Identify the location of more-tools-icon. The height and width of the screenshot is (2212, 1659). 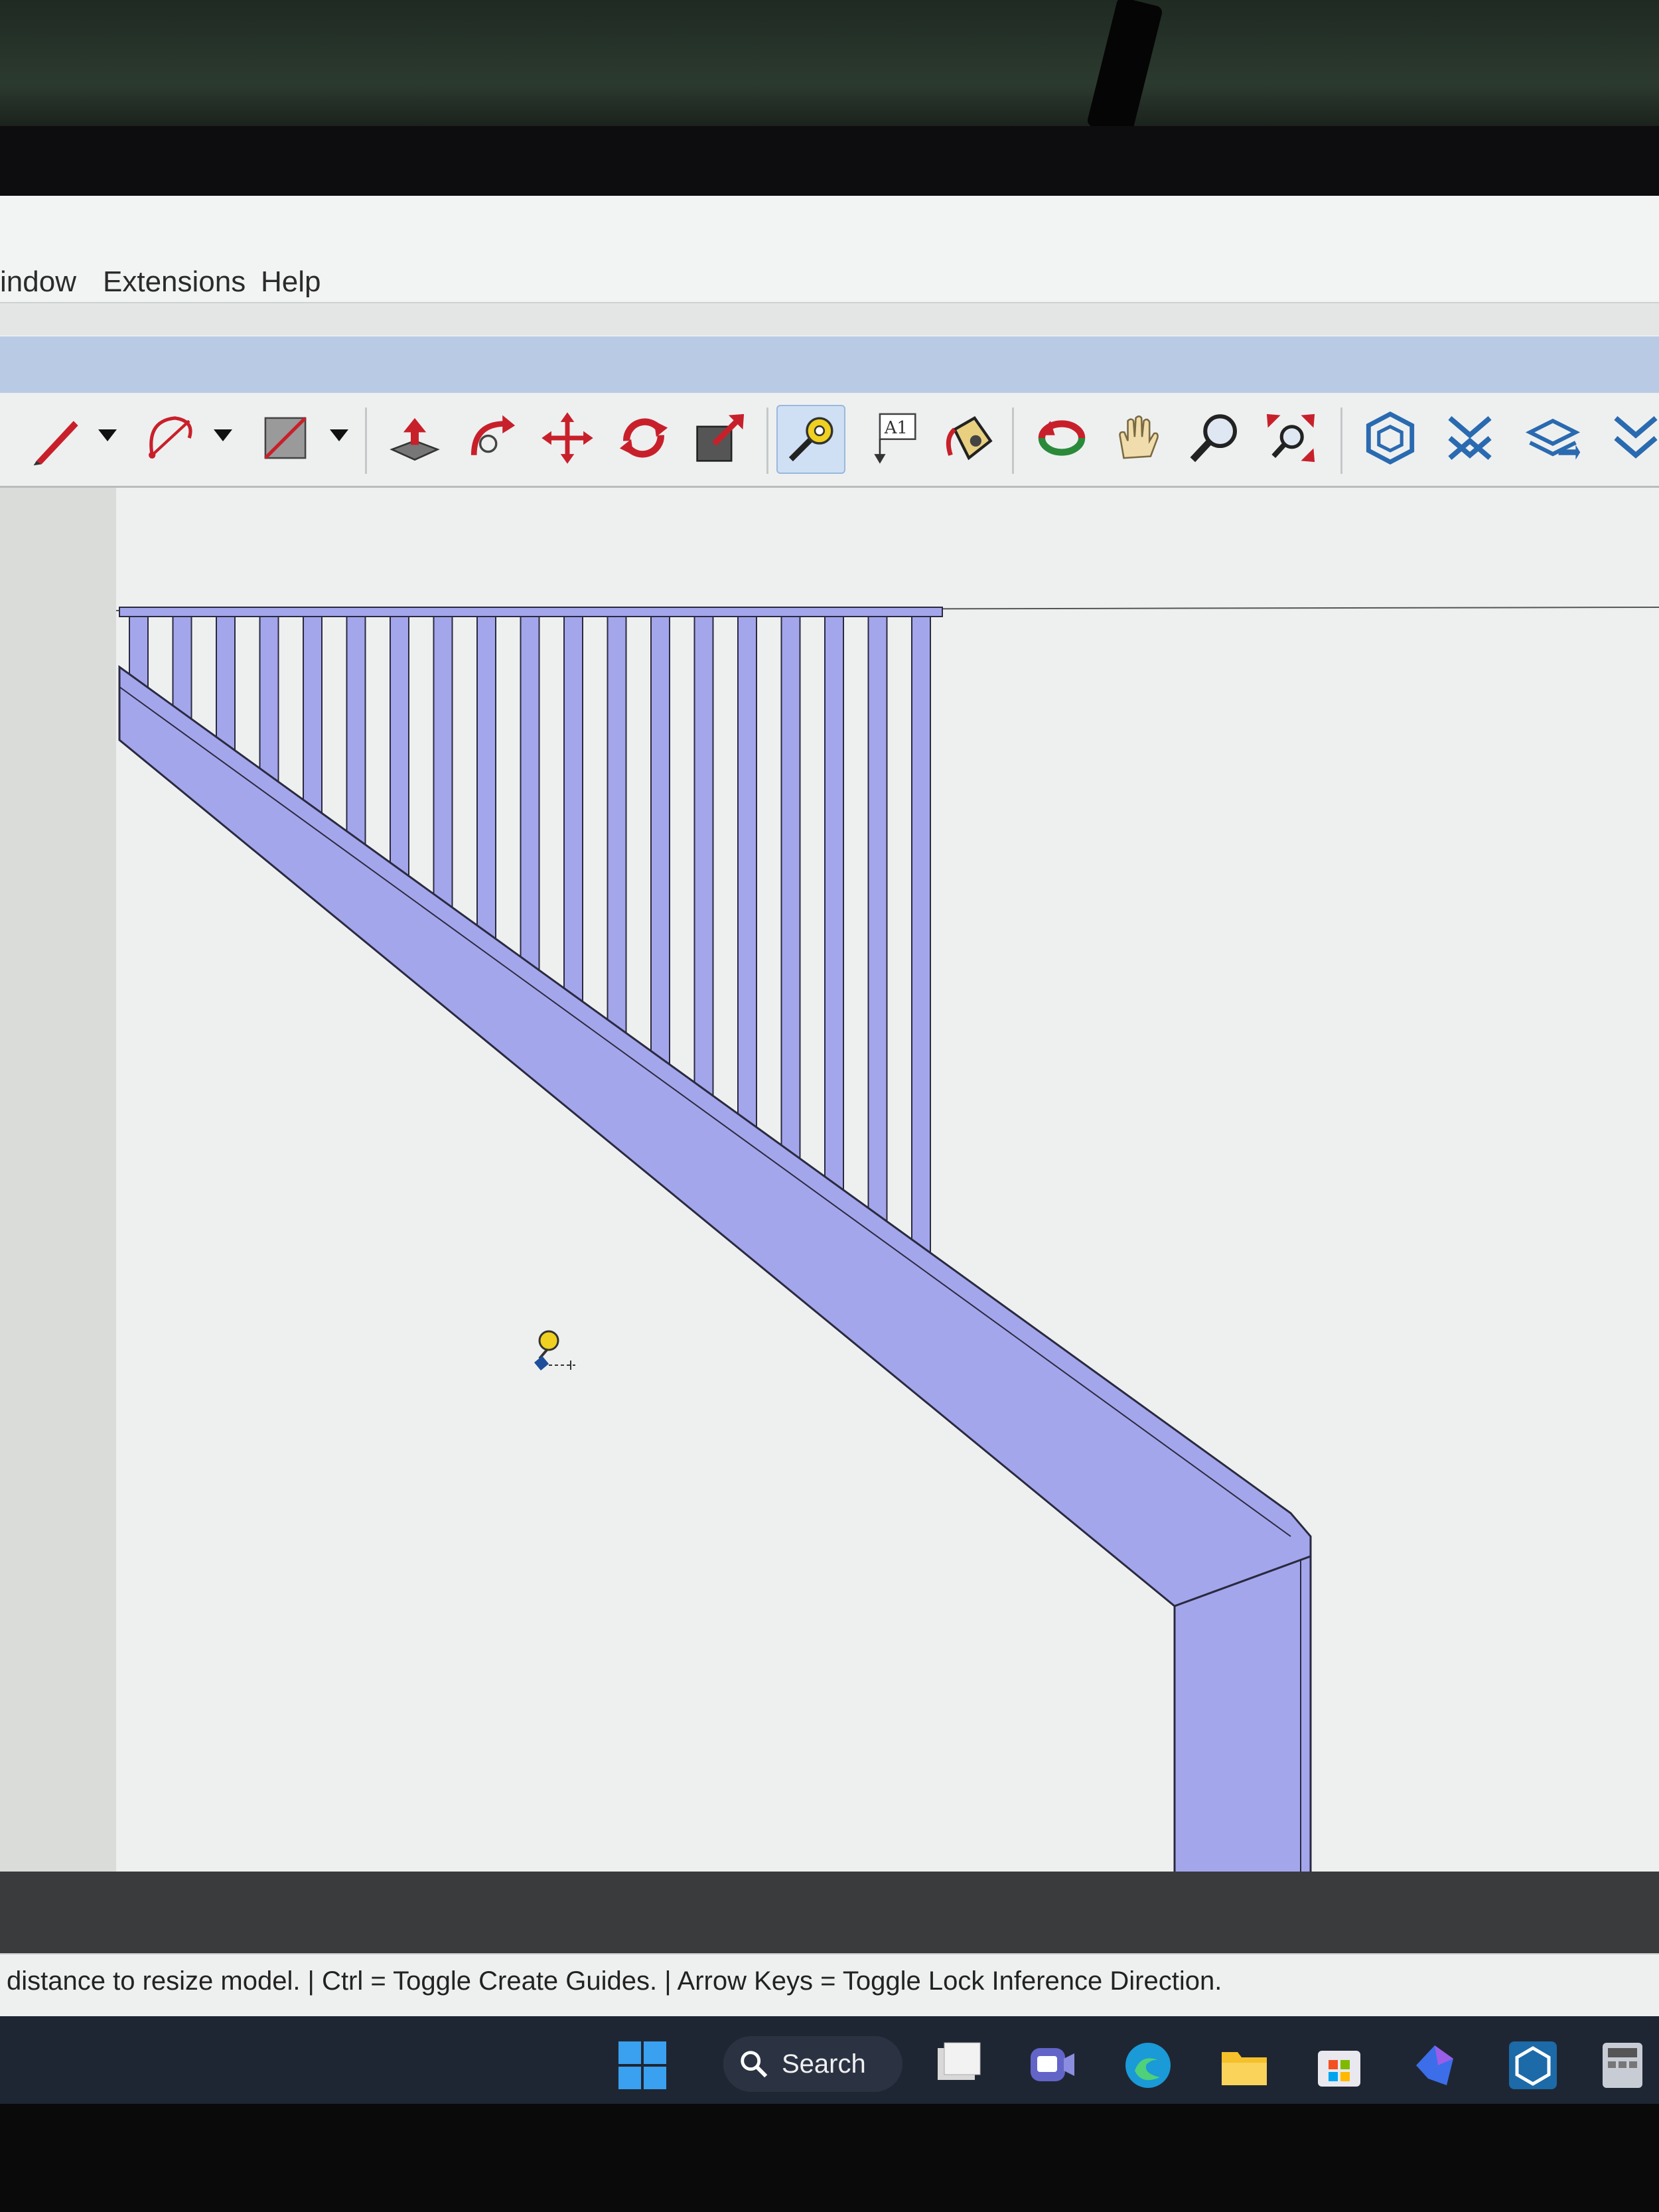
(1631, 438).